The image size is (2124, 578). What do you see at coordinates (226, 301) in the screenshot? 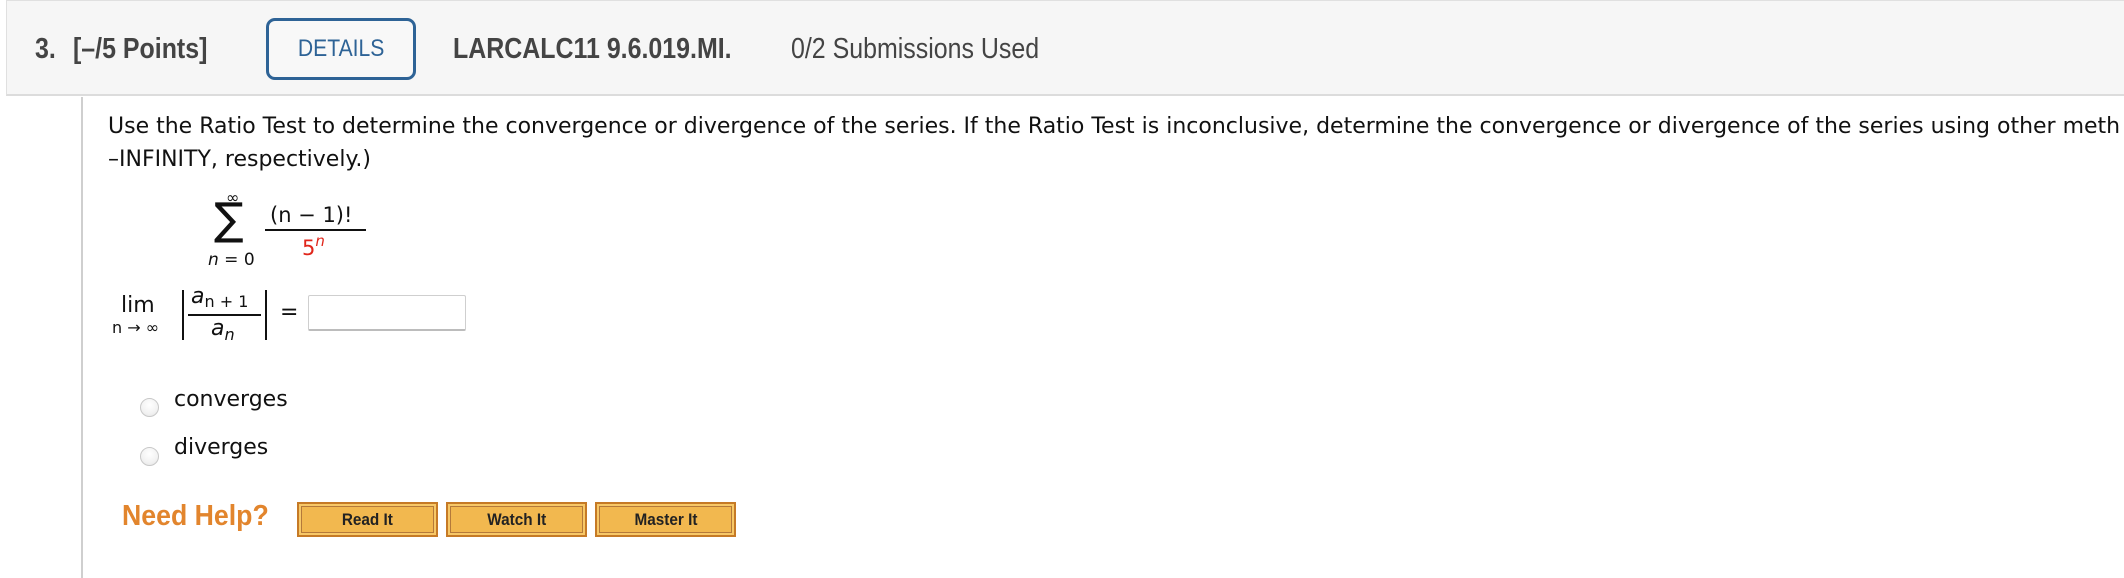
I see `ratio-num-subscript: n + 1` at bounding box center [226, 301].